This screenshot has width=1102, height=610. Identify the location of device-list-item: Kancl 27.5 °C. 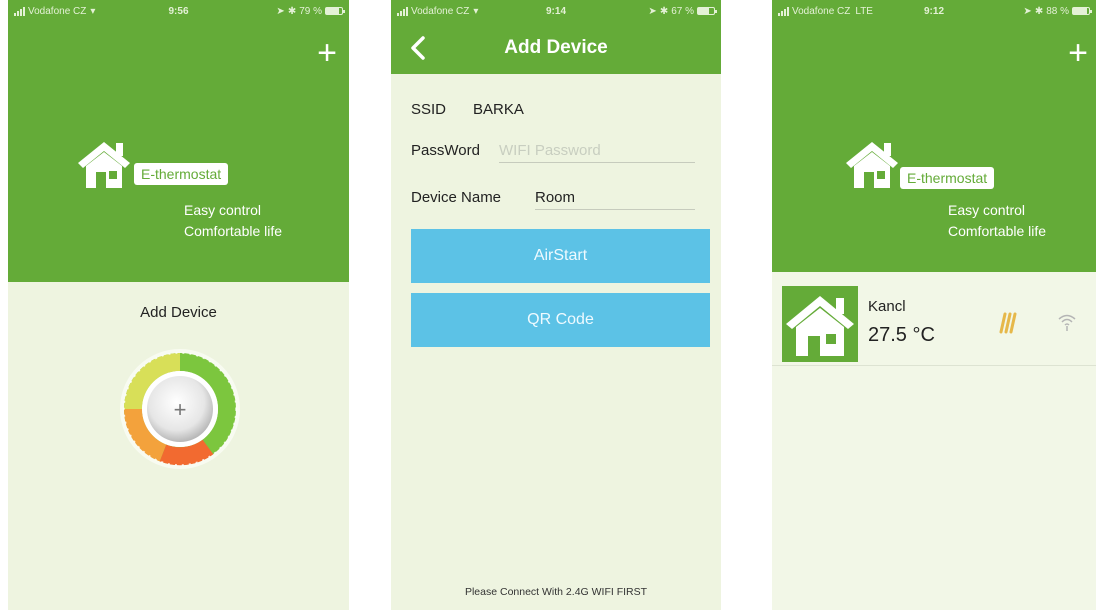
(934, 324).